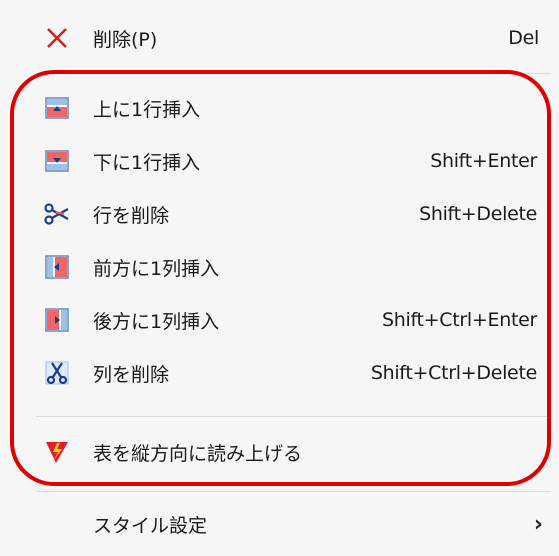 The image size is (559, 556). What do you see at coordinates (279, 267) in the screenshot?
I see `menu-item-insert-column-before: 前方に1列挿入` at bounding box center [279, 267].